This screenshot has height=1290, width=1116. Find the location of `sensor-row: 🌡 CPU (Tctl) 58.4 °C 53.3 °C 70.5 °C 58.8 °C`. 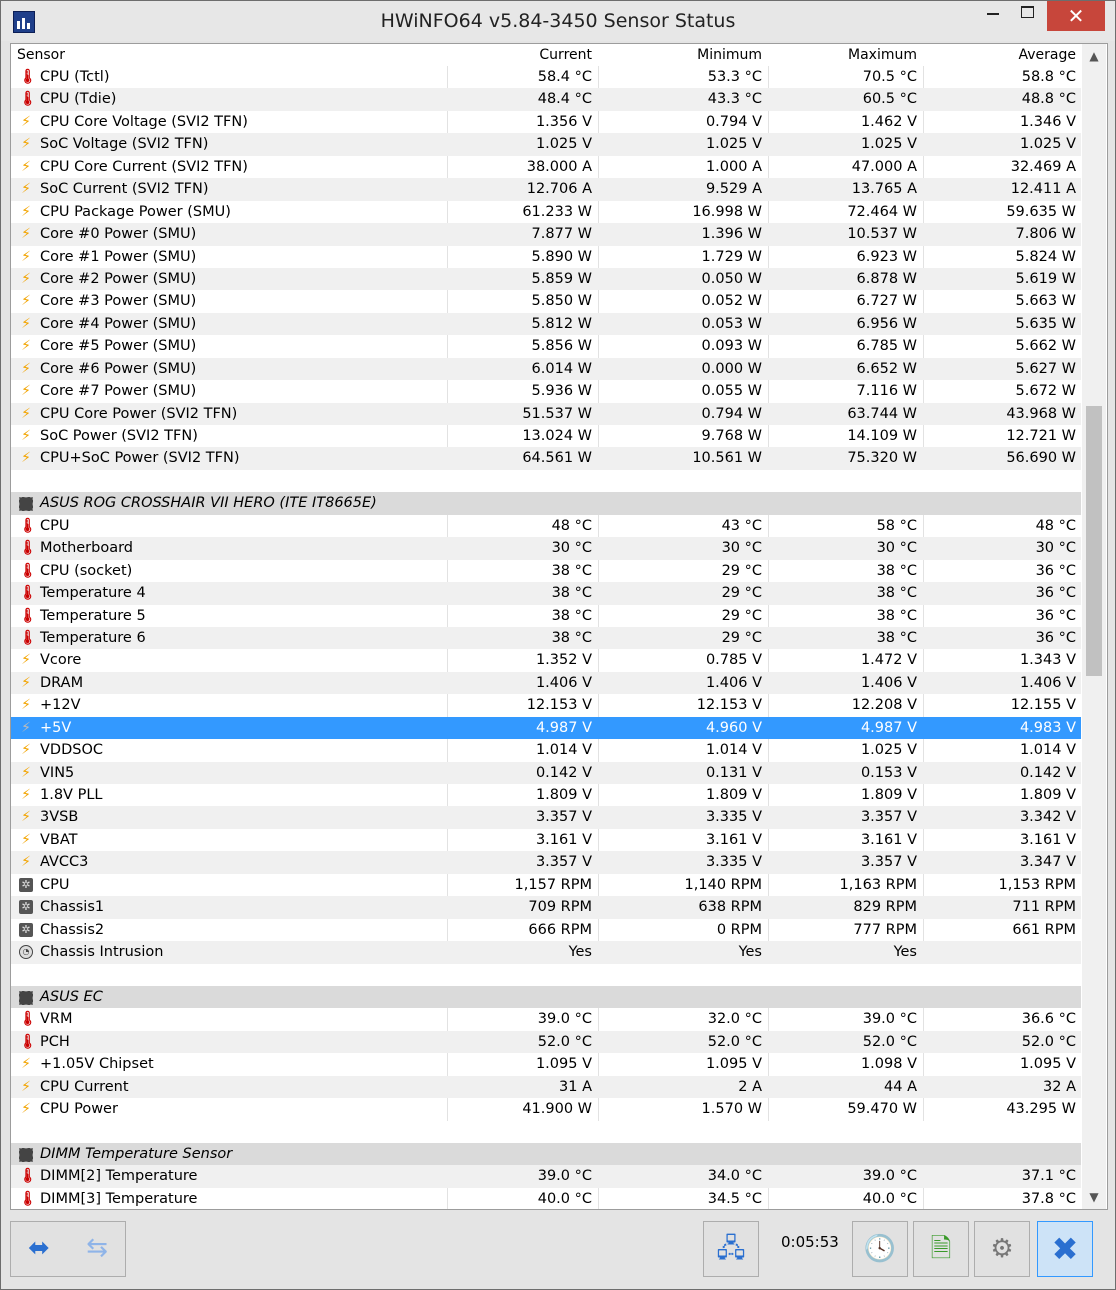

sensor-row: 🌡 CPU (Tctl) 58.4 °C 53.3 °C 70.5 °C 58.8 °C is located at coordinates (546, 77).